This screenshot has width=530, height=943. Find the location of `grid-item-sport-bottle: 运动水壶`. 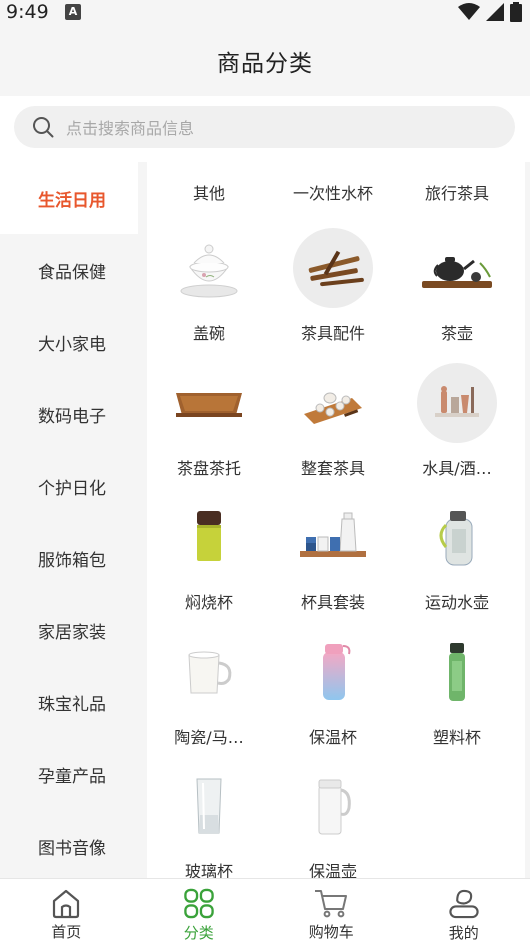

grid-item-sport-bottle: 运动水壶 is located at coordinates (457, 558).